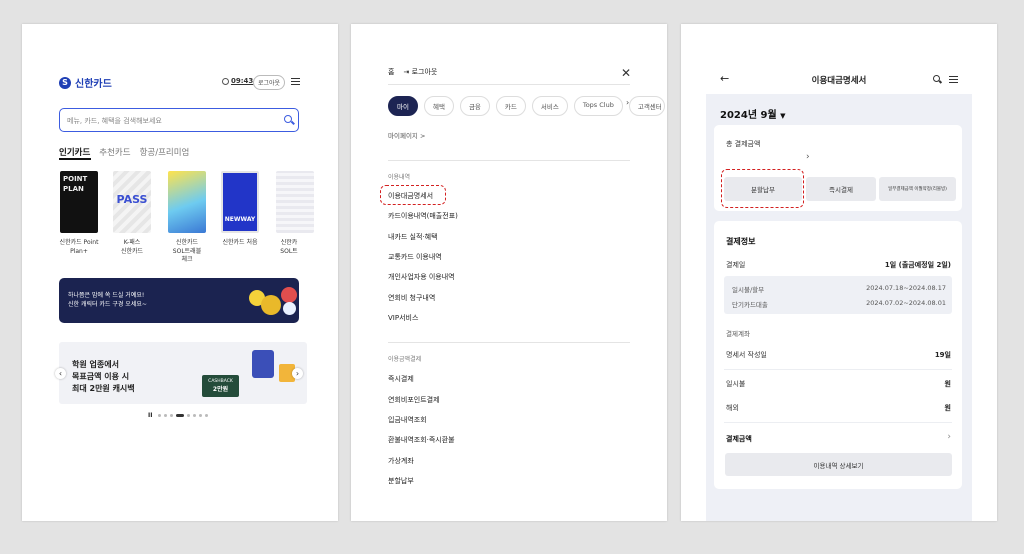 The height and width of the screenshot is (554, 1024). I want to click on card-caption: 신한카드 SOL트래블 체크, so click(187, 252).